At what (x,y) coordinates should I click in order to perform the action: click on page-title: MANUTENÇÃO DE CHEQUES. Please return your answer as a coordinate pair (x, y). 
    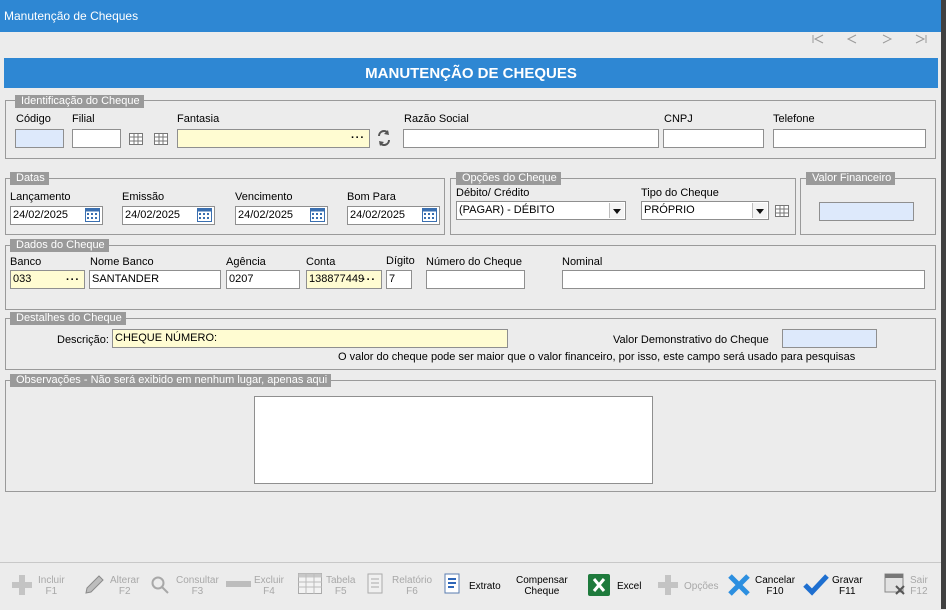
    Looking at the image, I should click on (471, 73).